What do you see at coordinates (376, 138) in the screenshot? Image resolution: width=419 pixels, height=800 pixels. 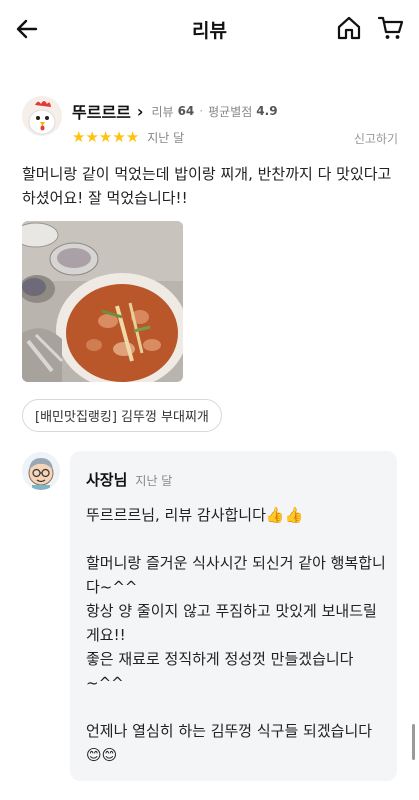 I see `report-link: 신고하기` at bounding box center [376, 138].